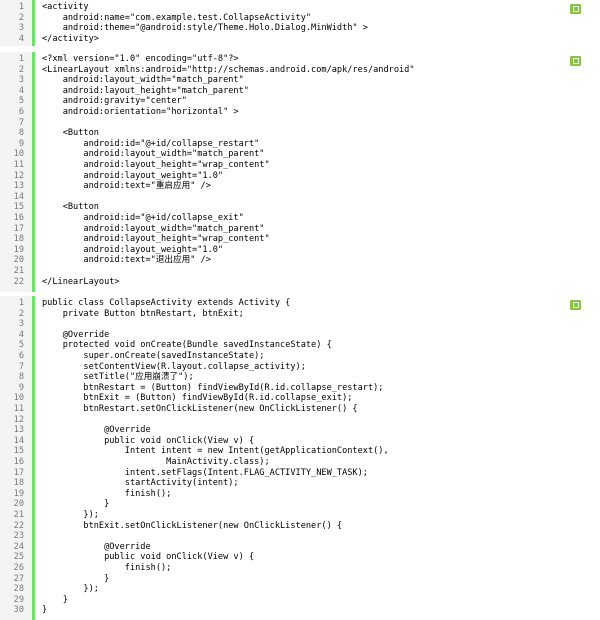 This screenshot has width=600, height=620. Describe the element at coordinates (156, 239) in the screenshot. I see `code-text: android:layout_height="wrap_content"` at that location.